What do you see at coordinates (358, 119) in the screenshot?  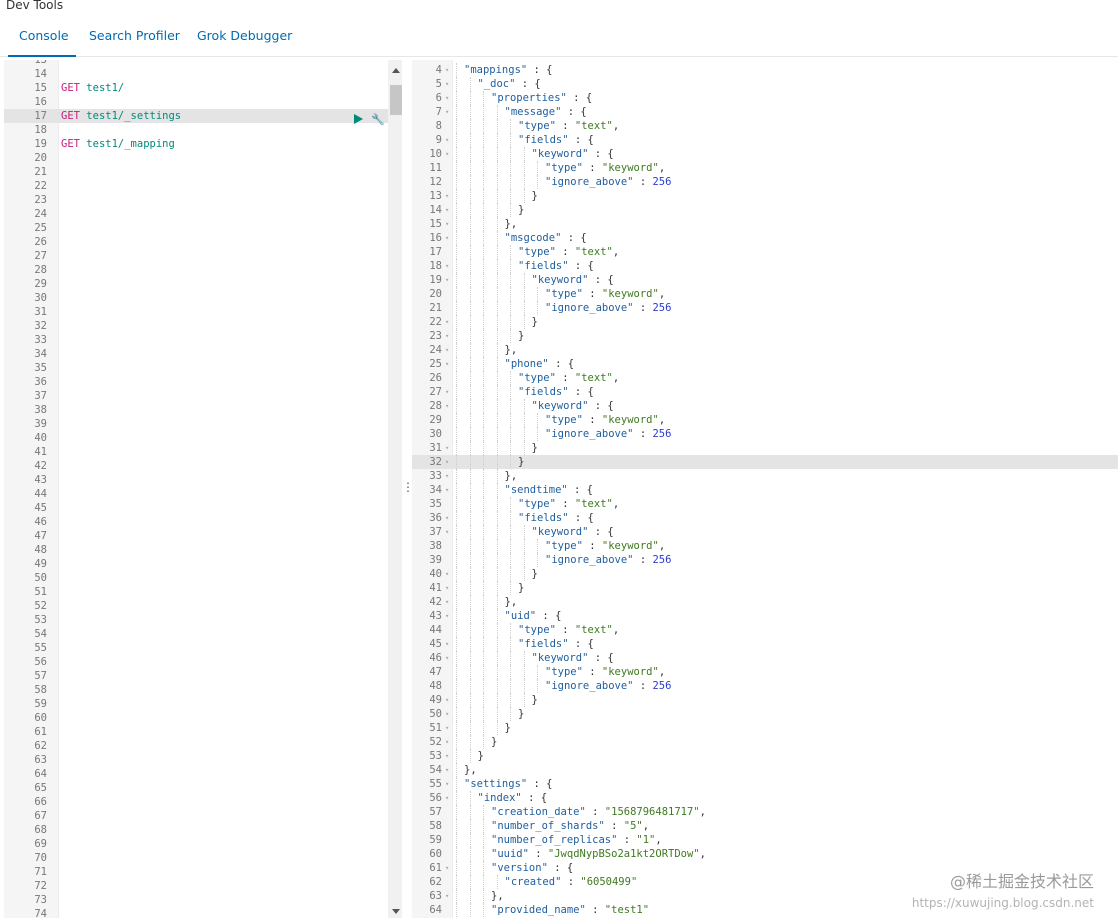 I see `play-icon` at bounding box center [358, 119].